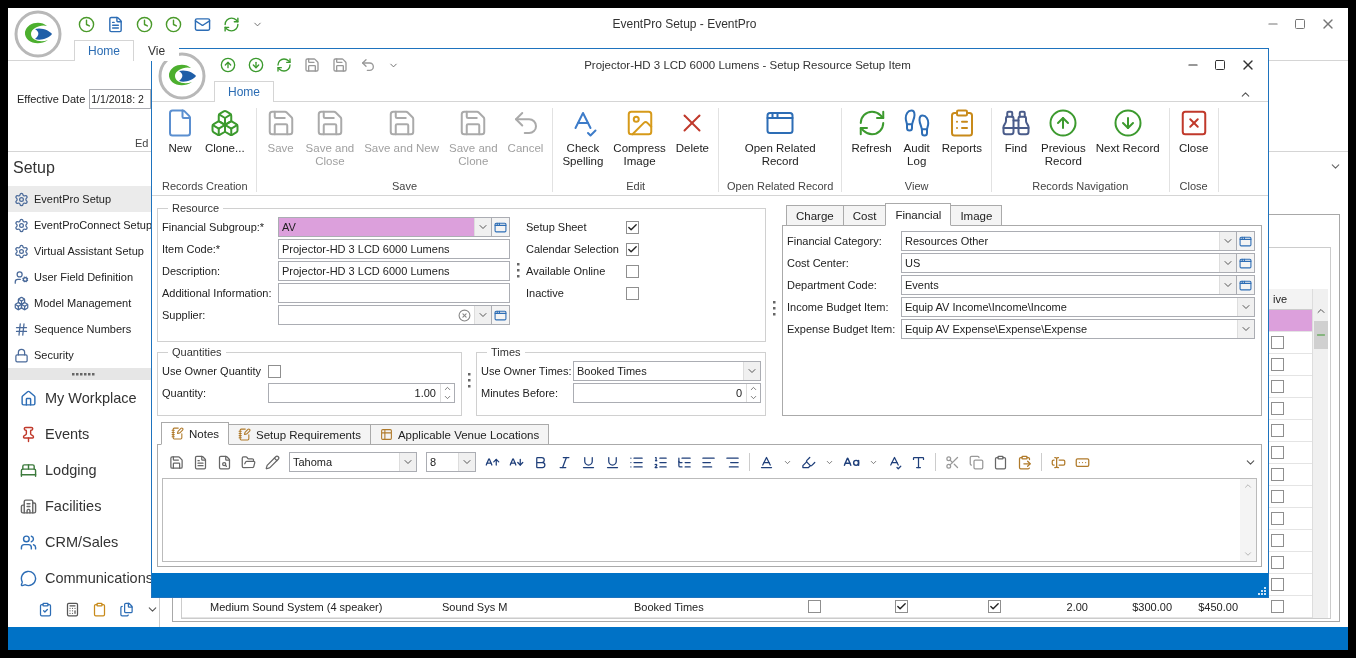 The image size is (1356, 658). What do you see at coordinates (918, 462) in the screenshot?
I see `font-icon` at bounding box center [918, 462].